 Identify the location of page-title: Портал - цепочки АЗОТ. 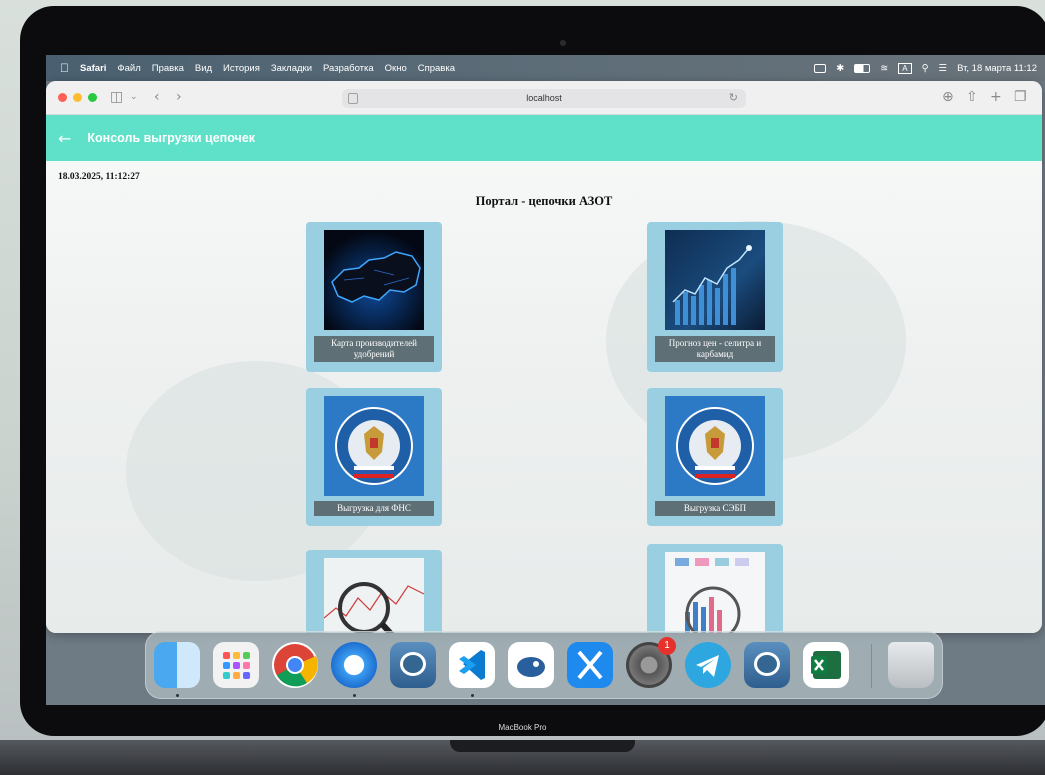
(544, 201).